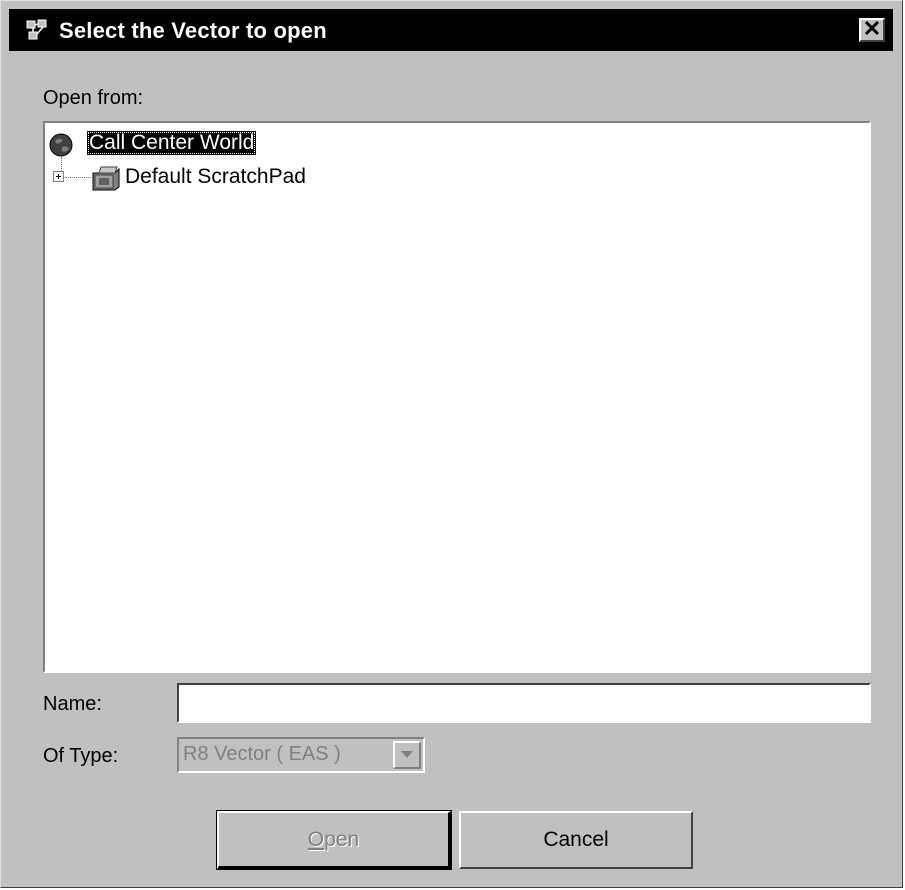  Describe the element at coordinates (576, 840) in the screenshot. I see `cancel-button: Cancel` at that location.